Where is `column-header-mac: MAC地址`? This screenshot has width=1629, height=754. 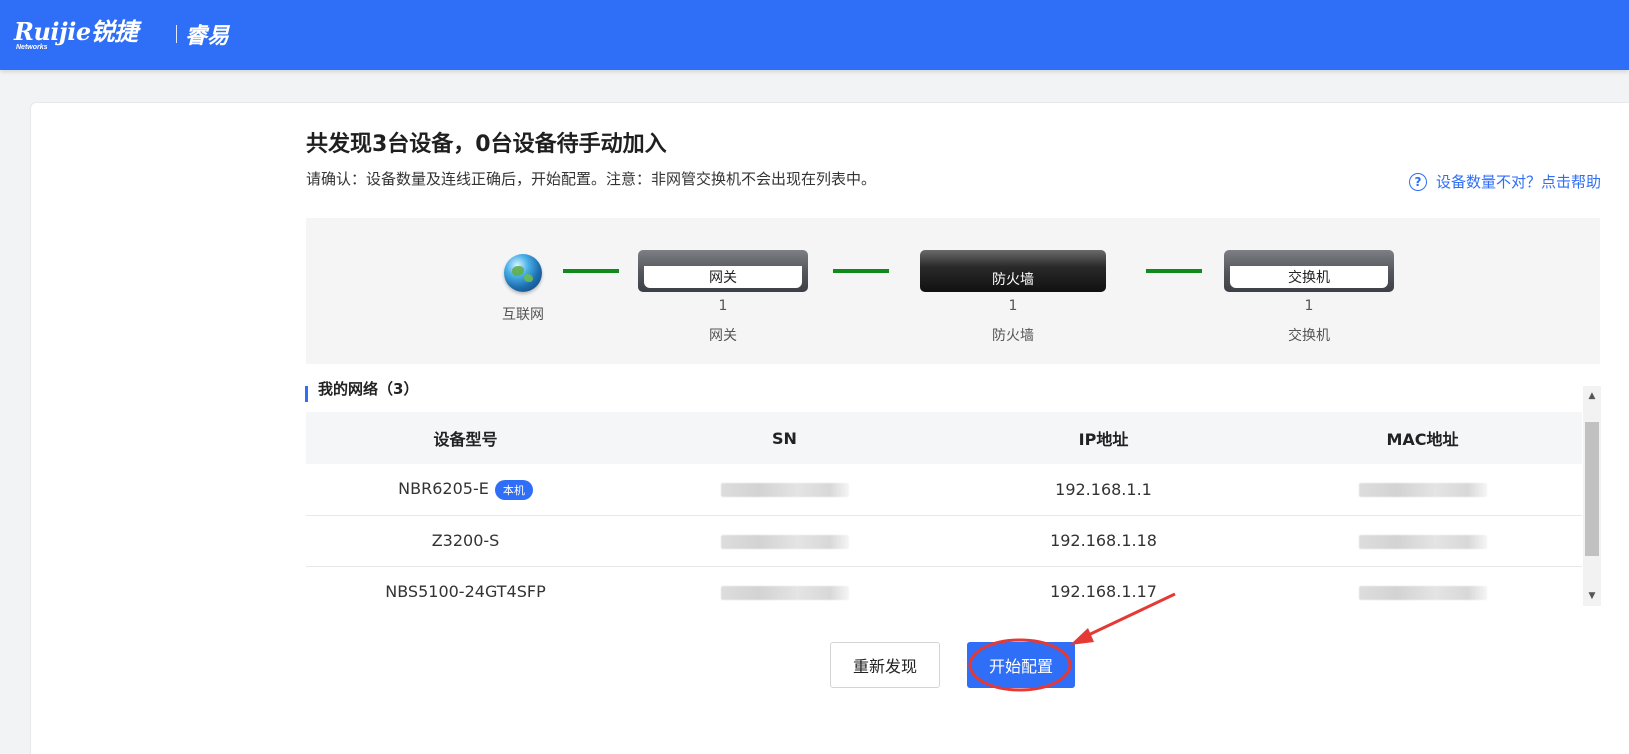
column-header-mac: MAC地址 is located at coordinates (1422, 439).